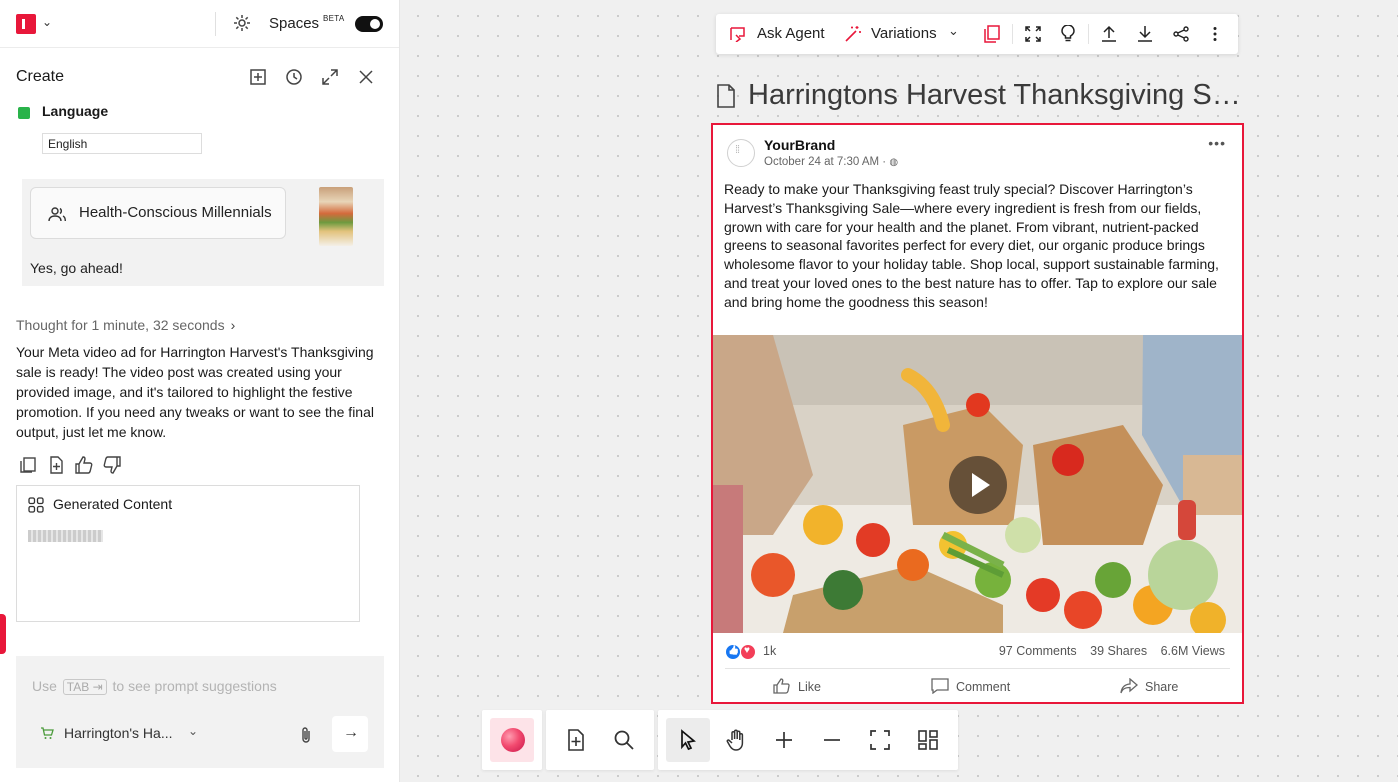 This screenshot has height=782, width=1398. Describe the element at coordinates (808, 740) in the screenshot. I see `canvas-tool-group` at that location.